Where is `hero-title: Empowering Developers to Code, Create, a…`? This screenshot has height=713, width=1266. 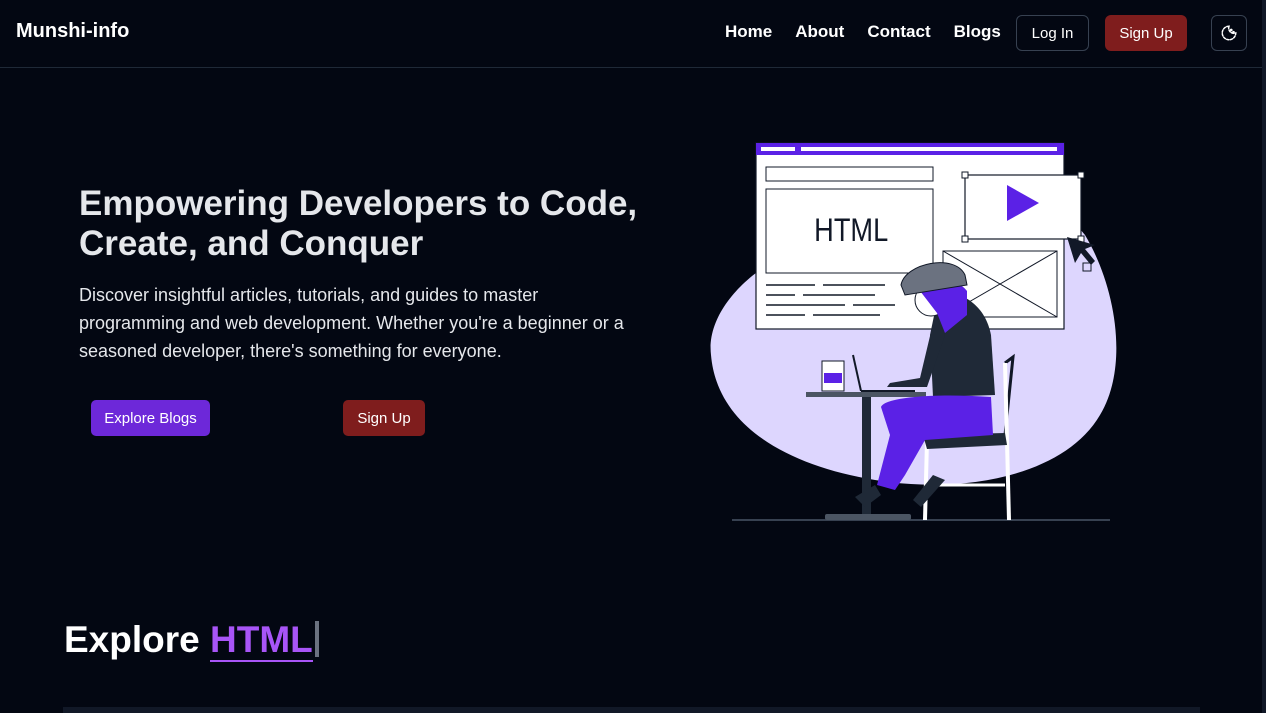 hero-title: Empowering Developers to Code, Create, a… is located at coordinates (358, 223).